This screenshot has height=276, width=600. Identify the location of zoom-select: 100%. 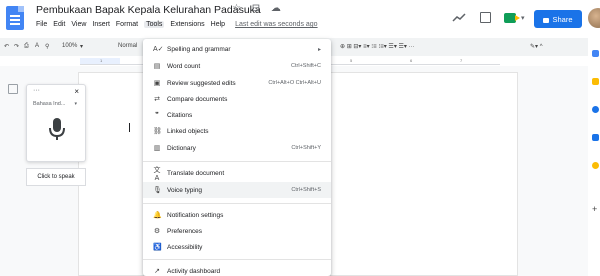
(69, 46).